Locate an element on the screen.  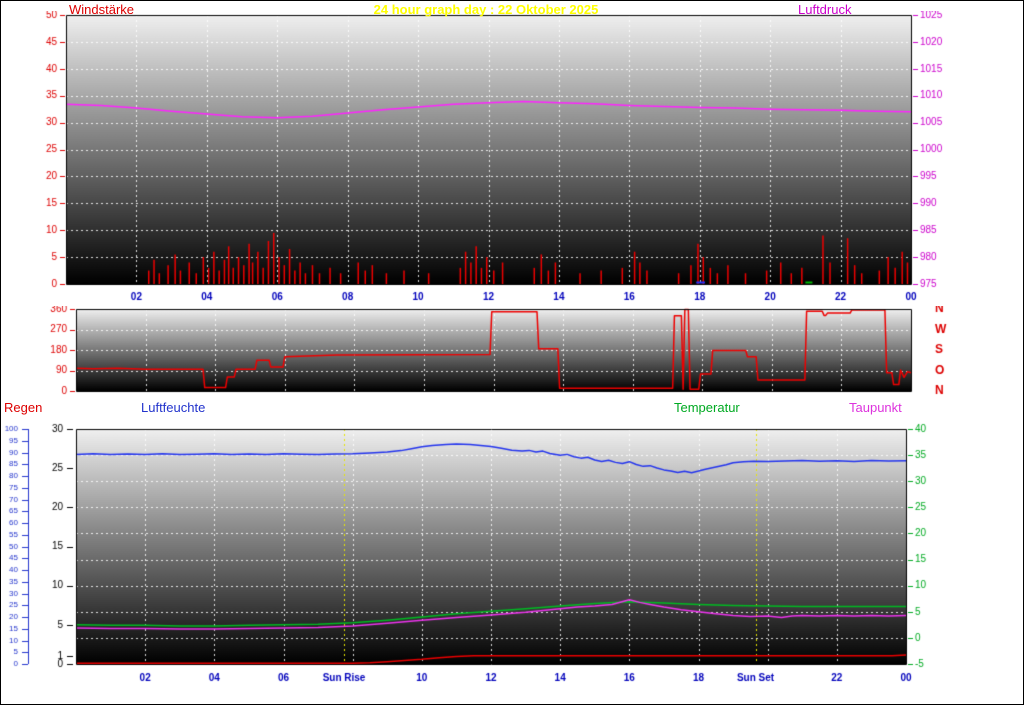
temperature-label: Temperatur is located at coordinates (707, 407).